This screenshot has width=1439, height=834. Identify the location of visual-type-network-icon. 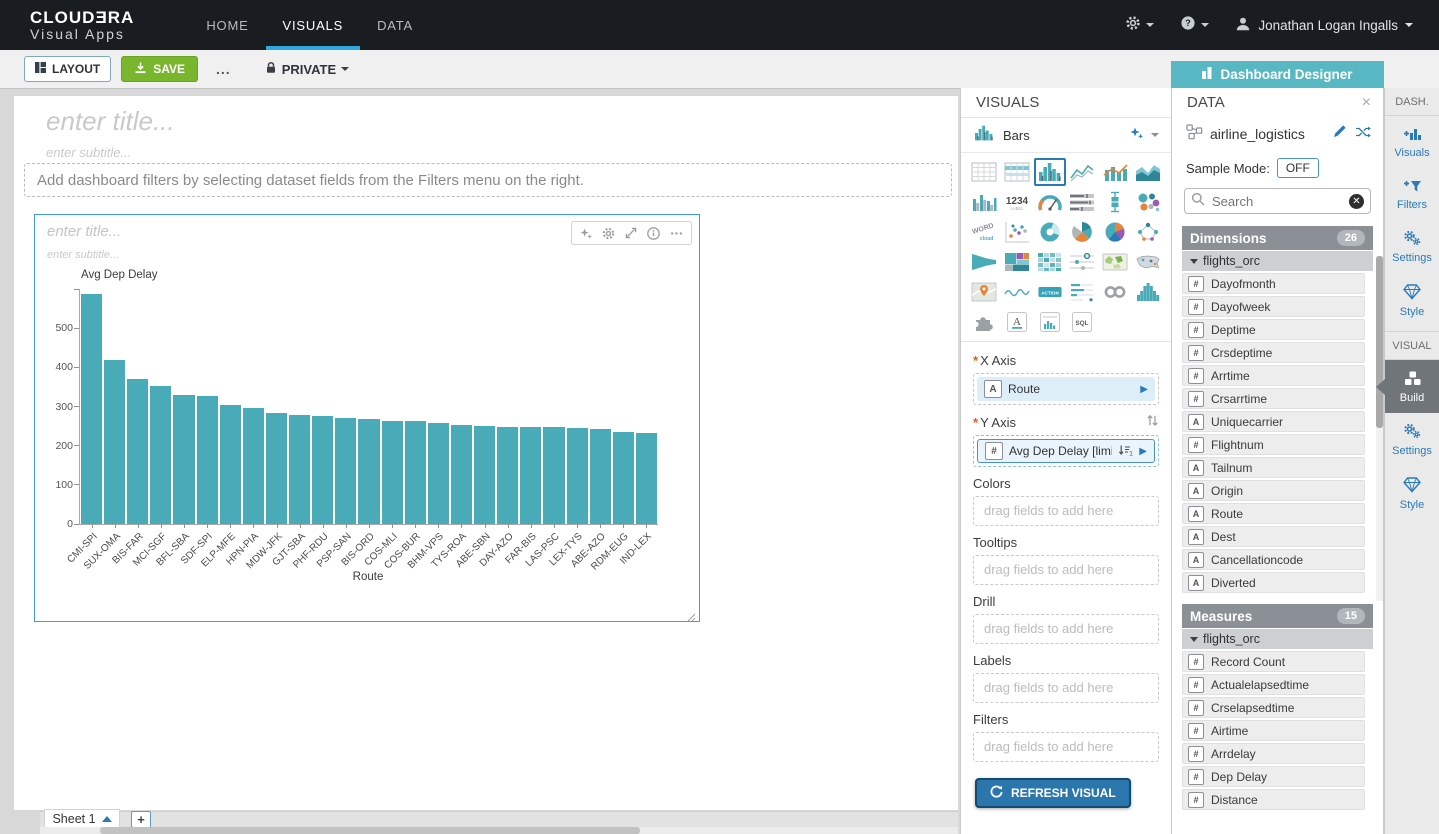
(1148, 232).